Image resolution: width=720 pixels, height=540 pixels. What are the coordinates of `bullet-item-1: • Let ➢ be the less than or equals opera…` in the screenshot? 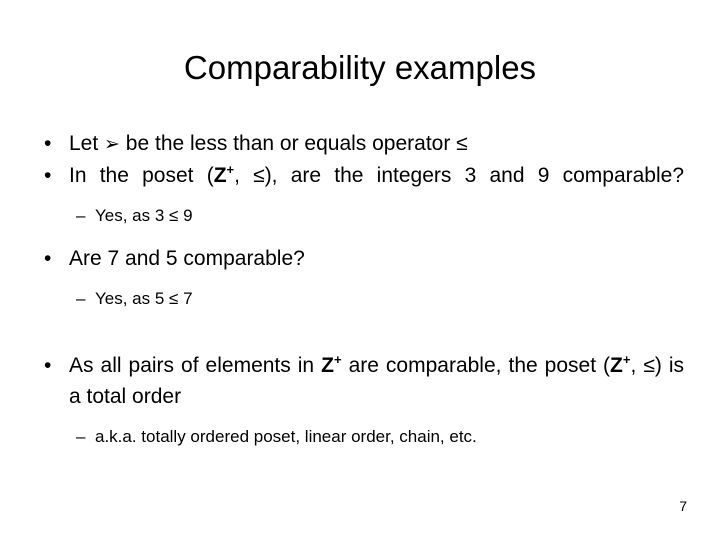 It's located at (362, 144).